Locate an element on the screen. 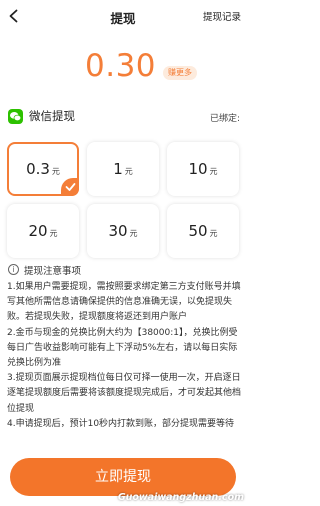 This screenshot has width=320, height=506. amount-option-0-3: 0.3 元 is located at coordinates (43, 169).